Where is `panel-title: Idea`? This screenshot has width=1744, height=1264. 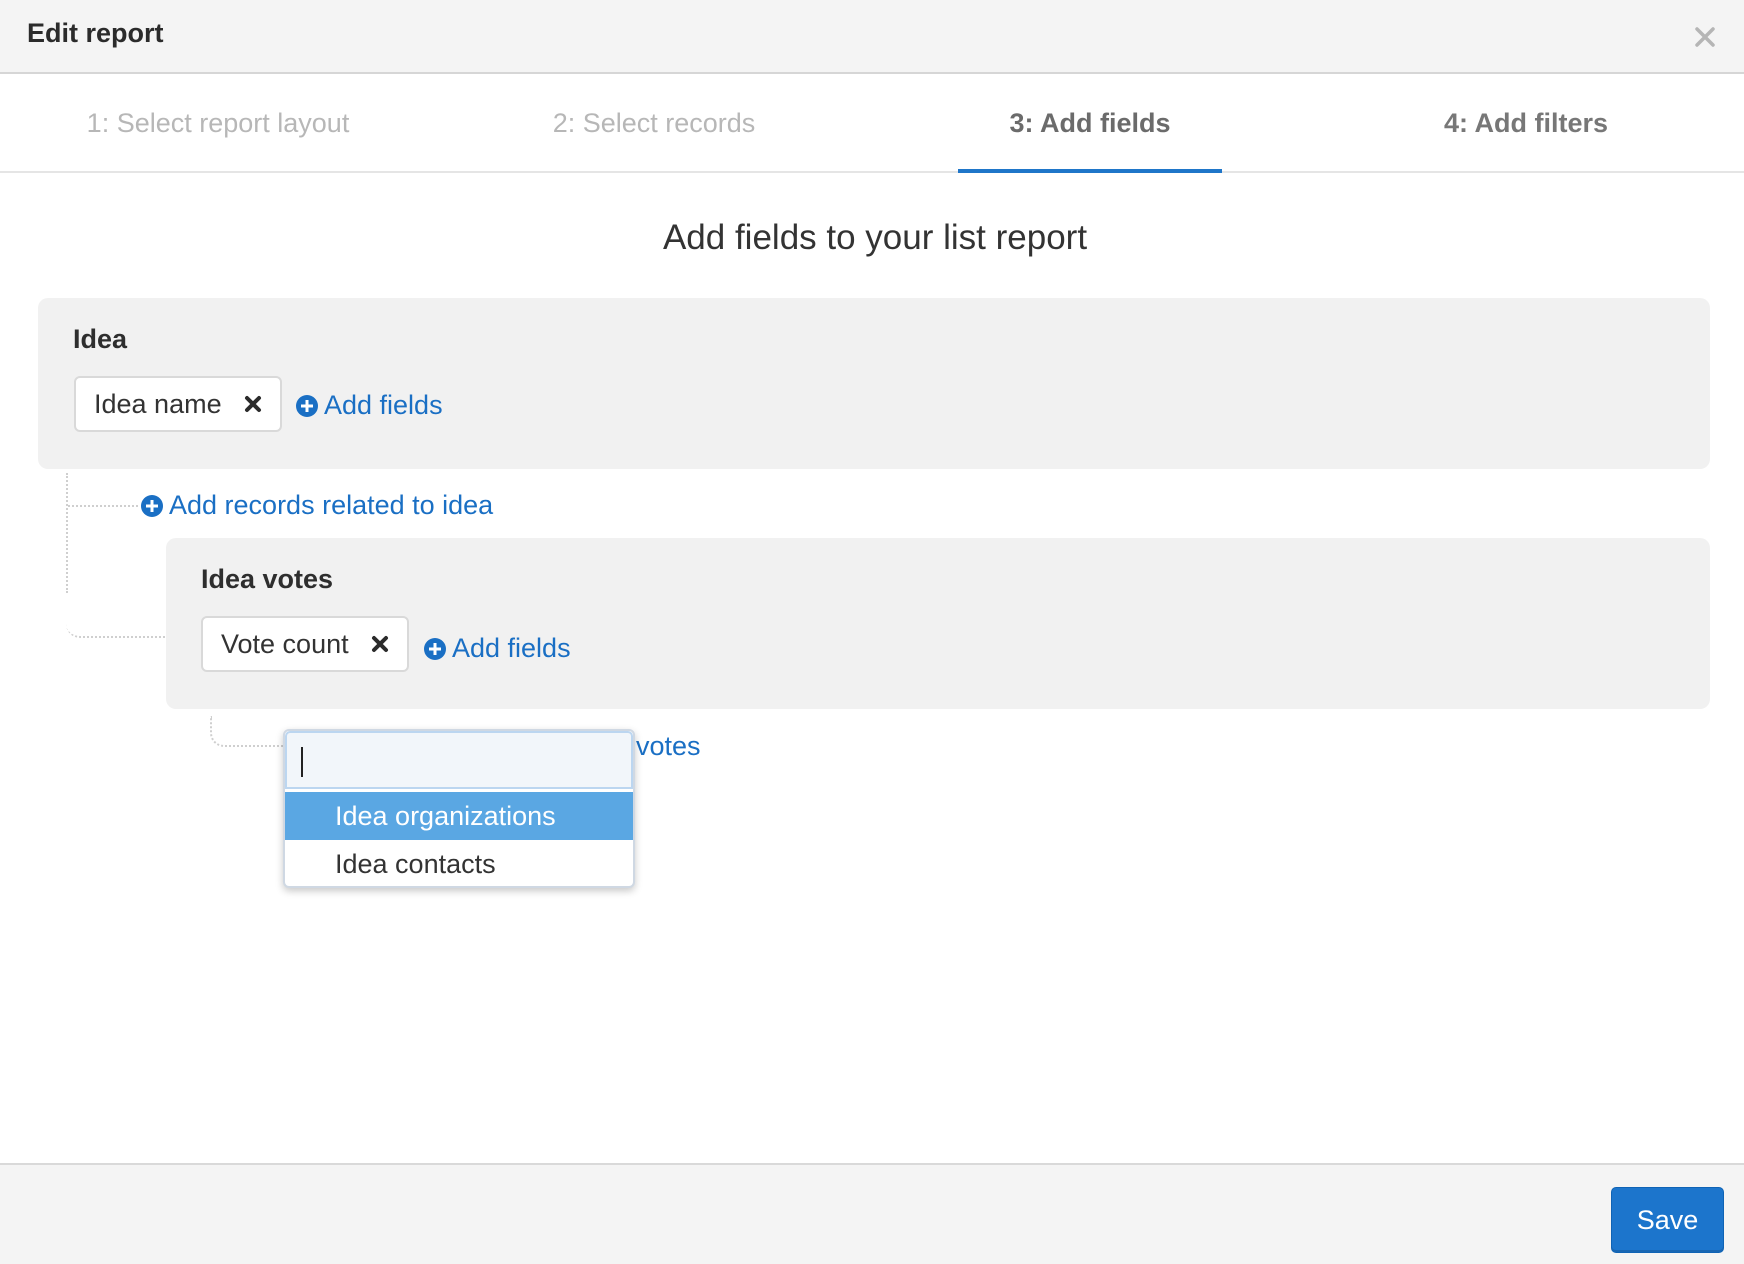 panel-title: Idea is located at coordinates (100, 339).